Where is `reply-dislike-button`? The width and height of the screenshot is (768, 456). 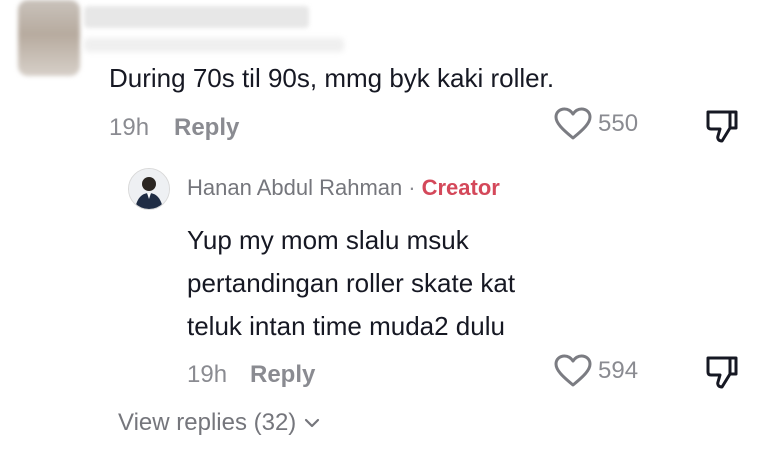
reply-dislike-button is located at coordinates (722, 374).